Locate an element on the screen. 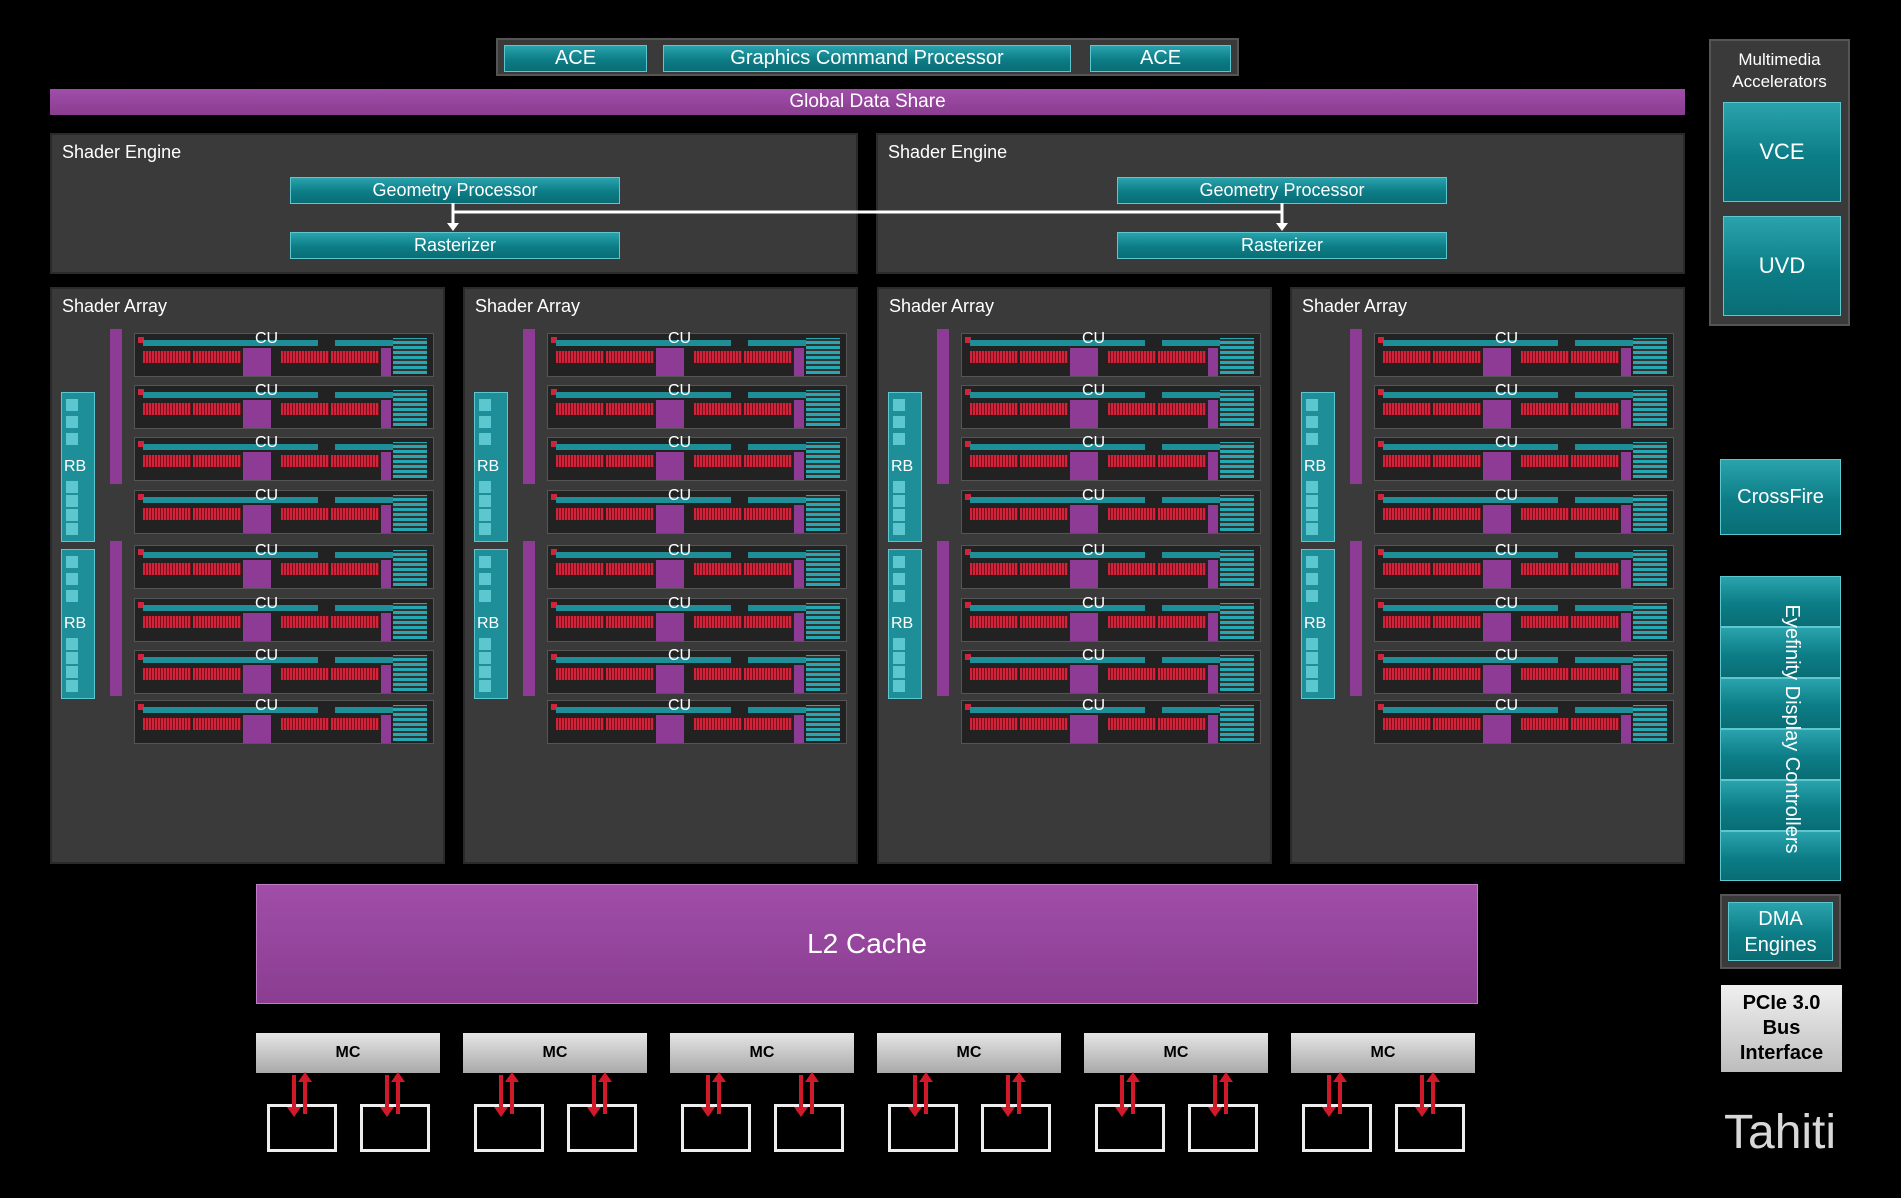 This screenshot has height=1198, width=1901. l2-cache: L2 Cache is located at coordinates (867, 944).